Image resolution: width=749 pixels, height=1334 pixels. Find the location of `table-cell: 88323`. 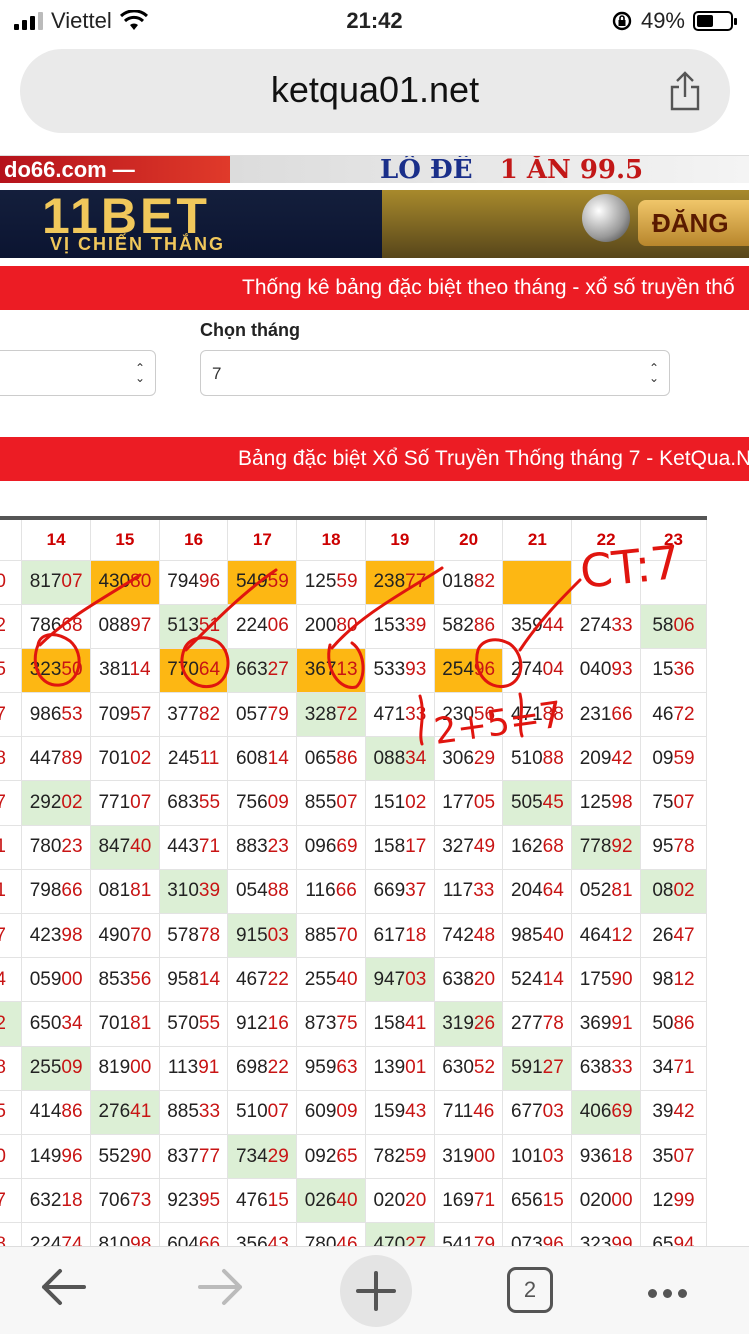

table-cell: 88323 is located at coordinates (262, 847).